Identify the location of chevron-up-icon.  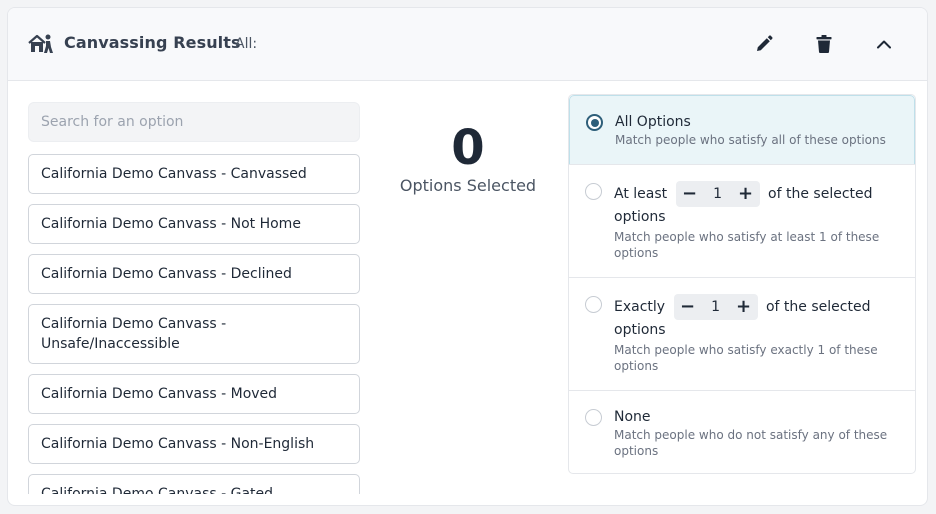
(884, 44).